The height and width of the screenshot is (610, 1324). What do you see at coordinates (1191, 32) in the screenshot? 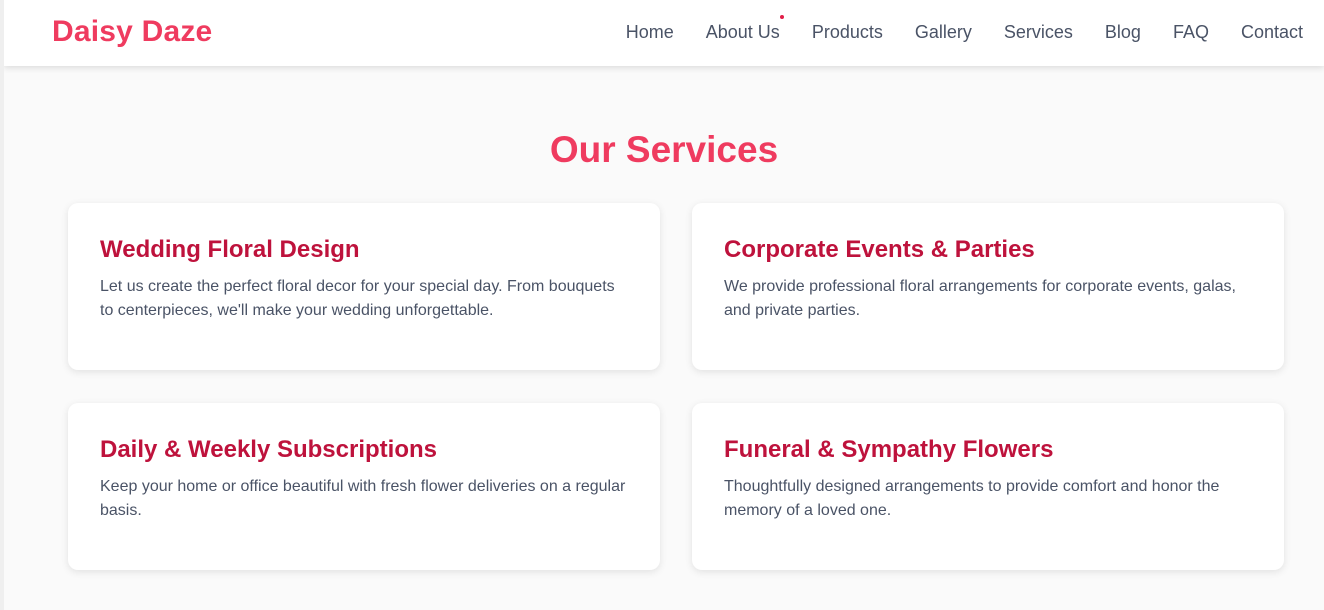
I see `nav-faq: FAQ` at bounding box center [1191, 32].